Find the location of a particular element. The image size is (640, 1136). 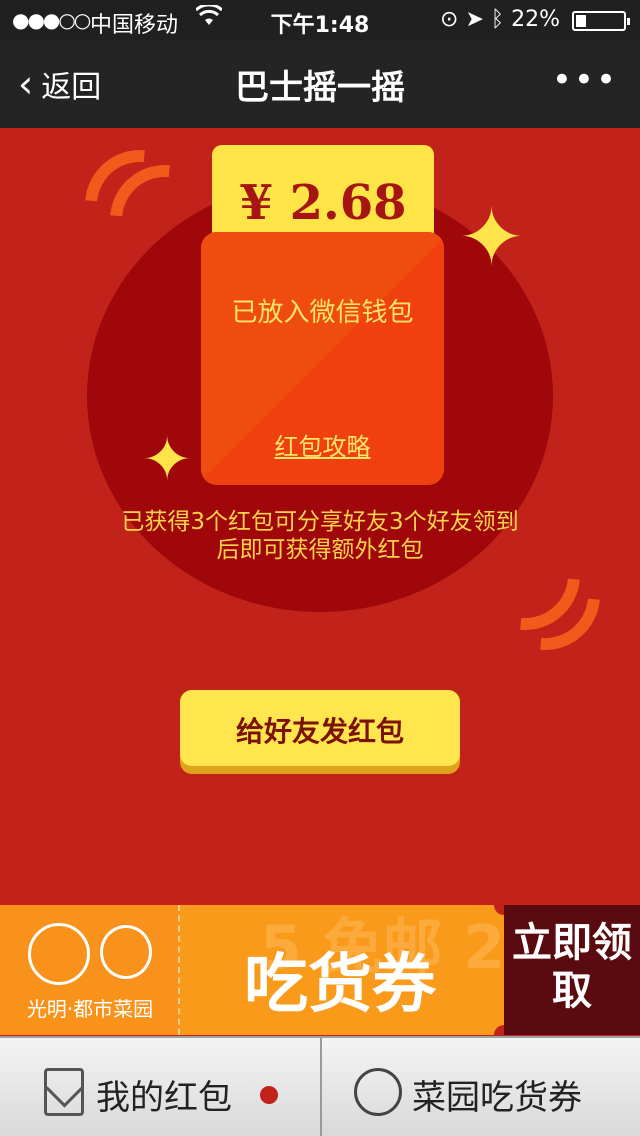

bottom-tab-bar: 我的红包 菜园吃货券 is located at coordinates (320, 1086).